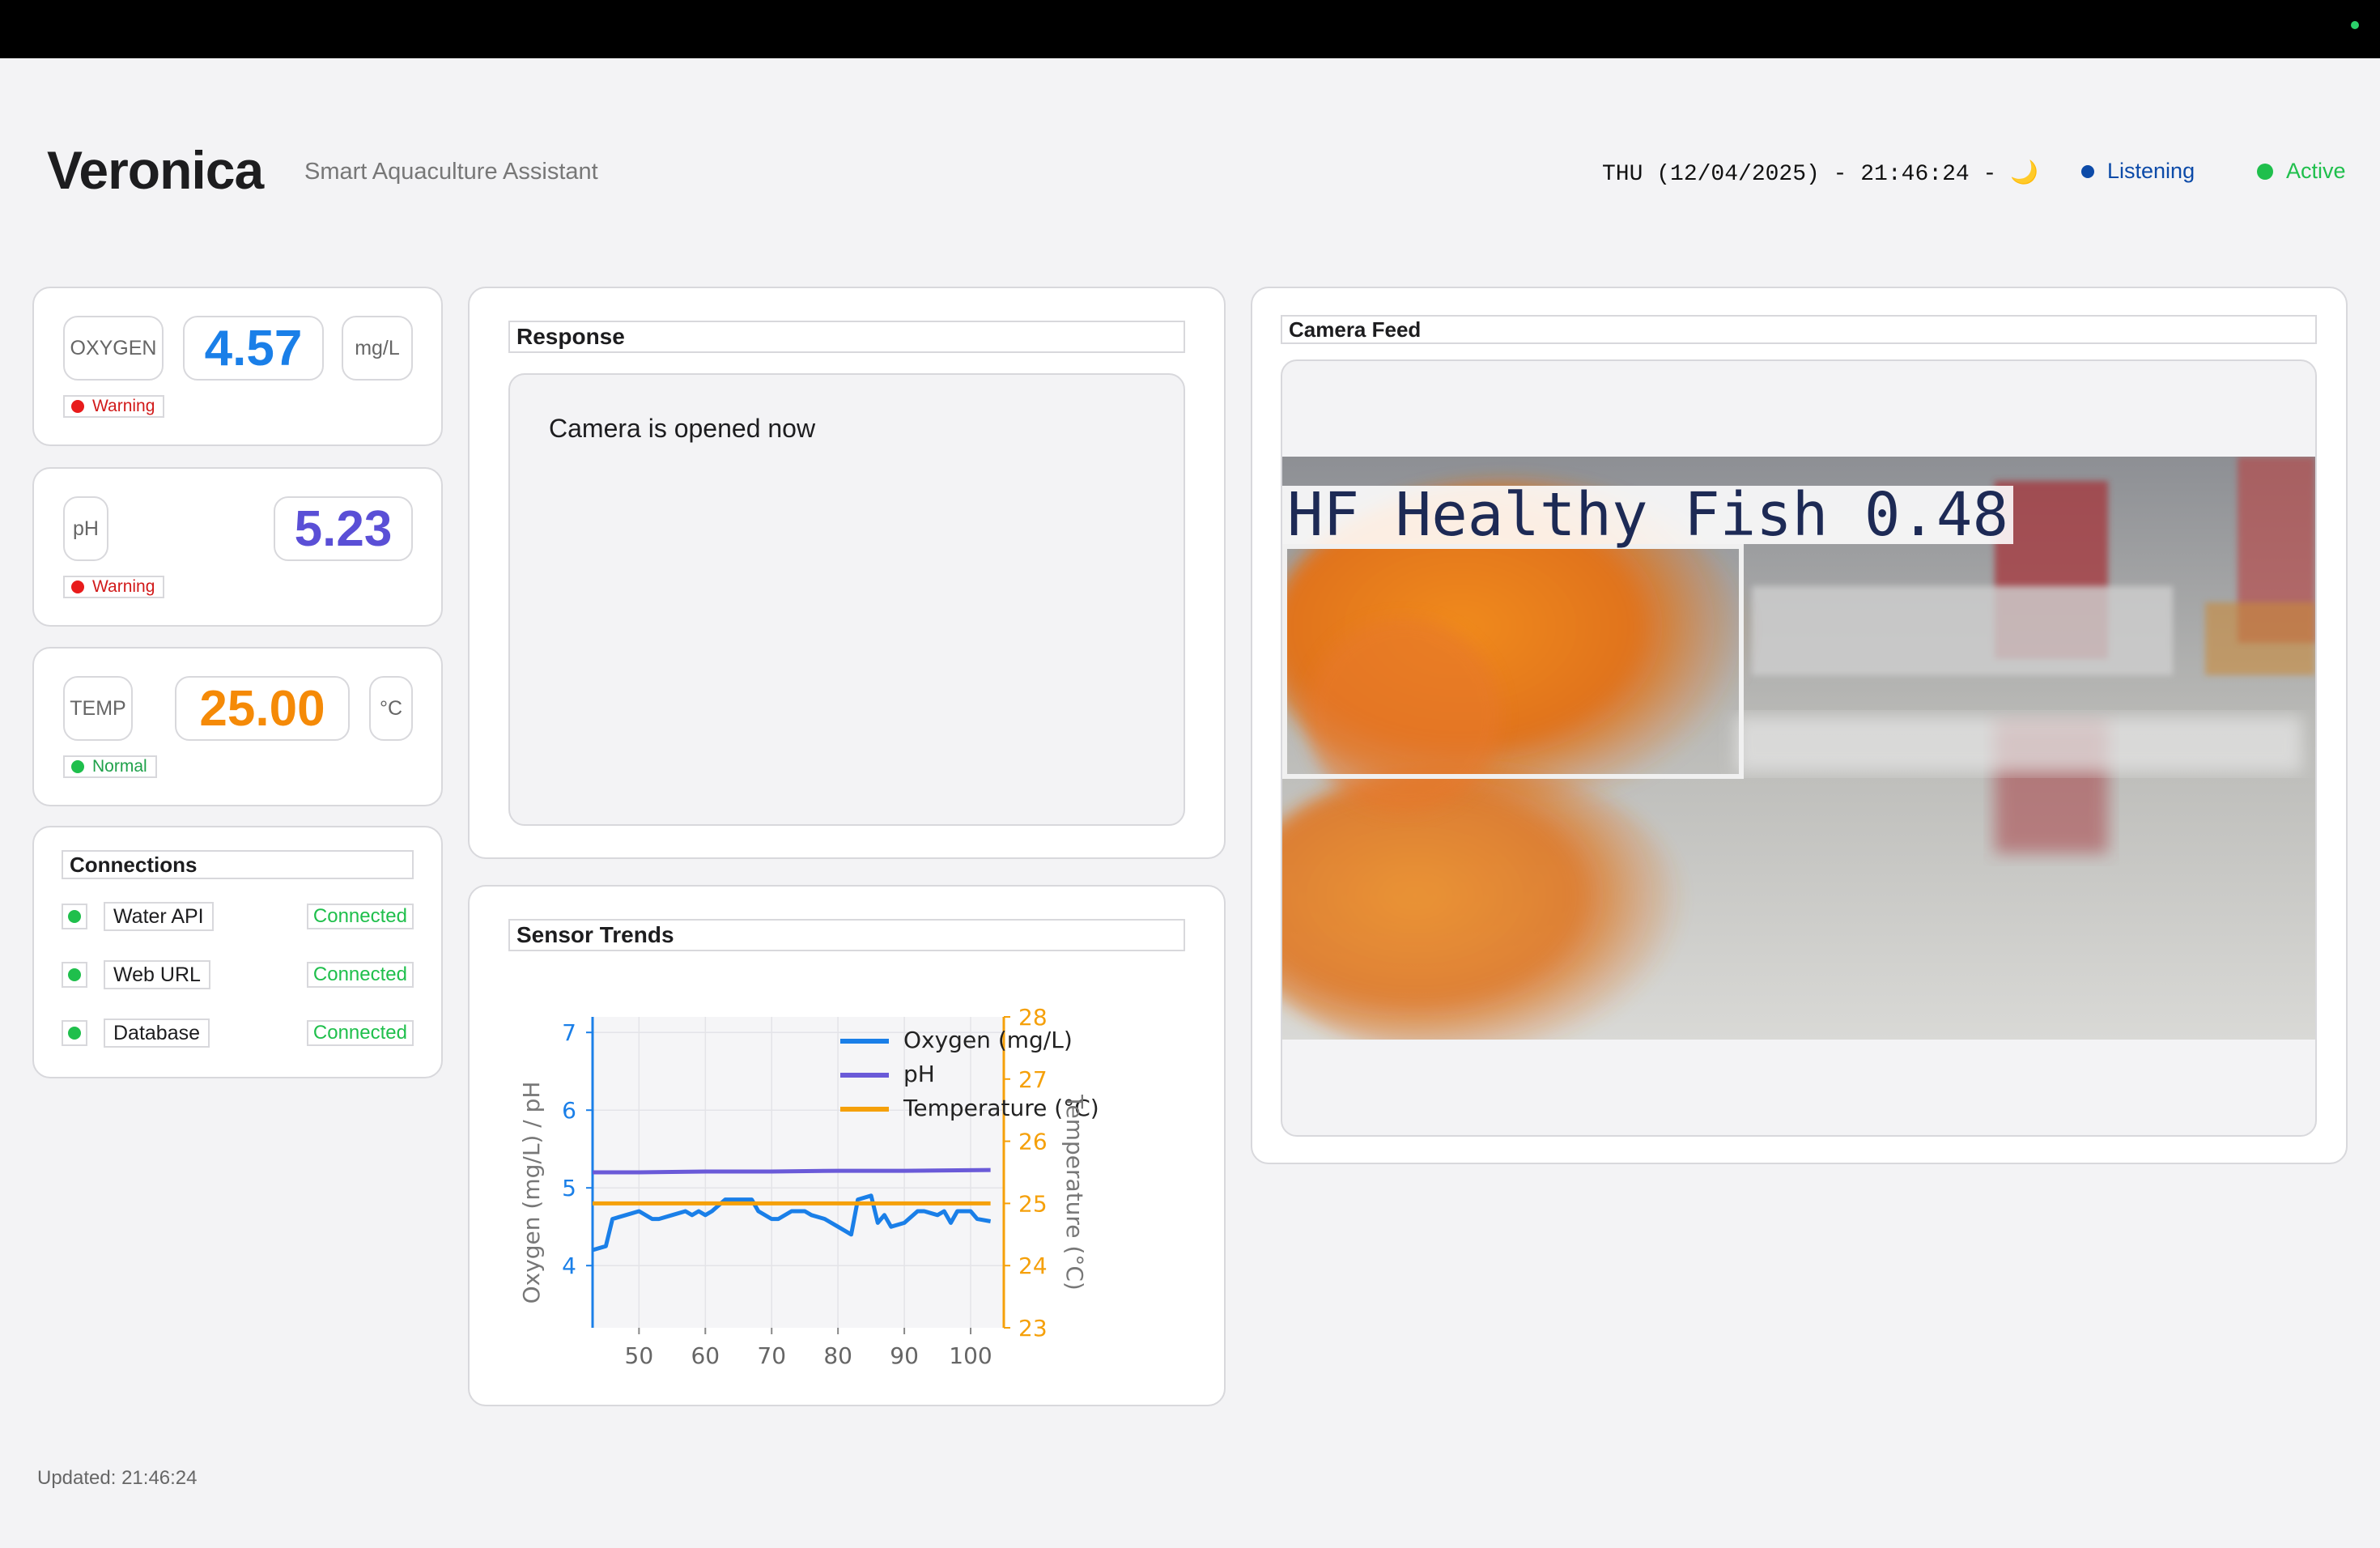 The height and width of the screenshot is (1548, 2380). Describe the element at coordinates (2355, 25) in the screenshot. I see `recording-indicator-icon` at that location.